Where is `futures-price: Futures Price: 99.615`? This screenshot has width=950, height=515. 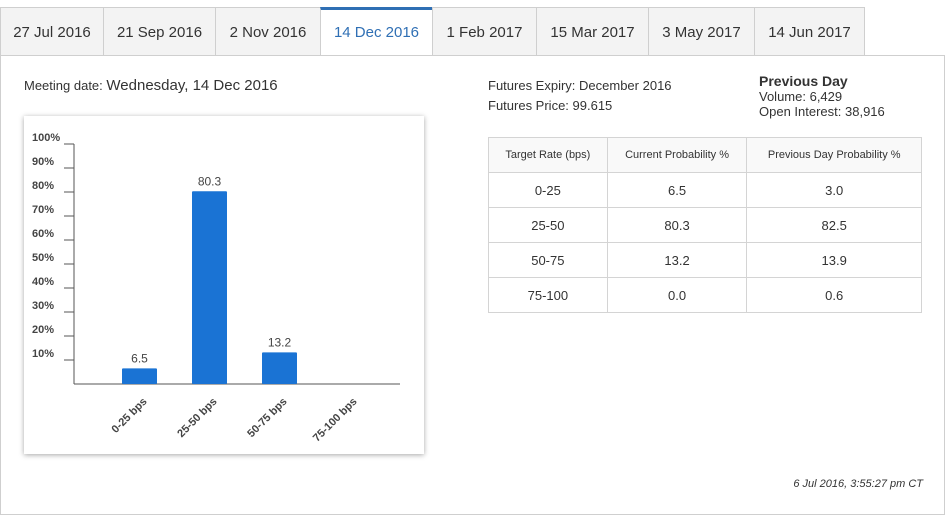 futures-price: Futures Price: 99.615 is located at coordinates (550, 105).